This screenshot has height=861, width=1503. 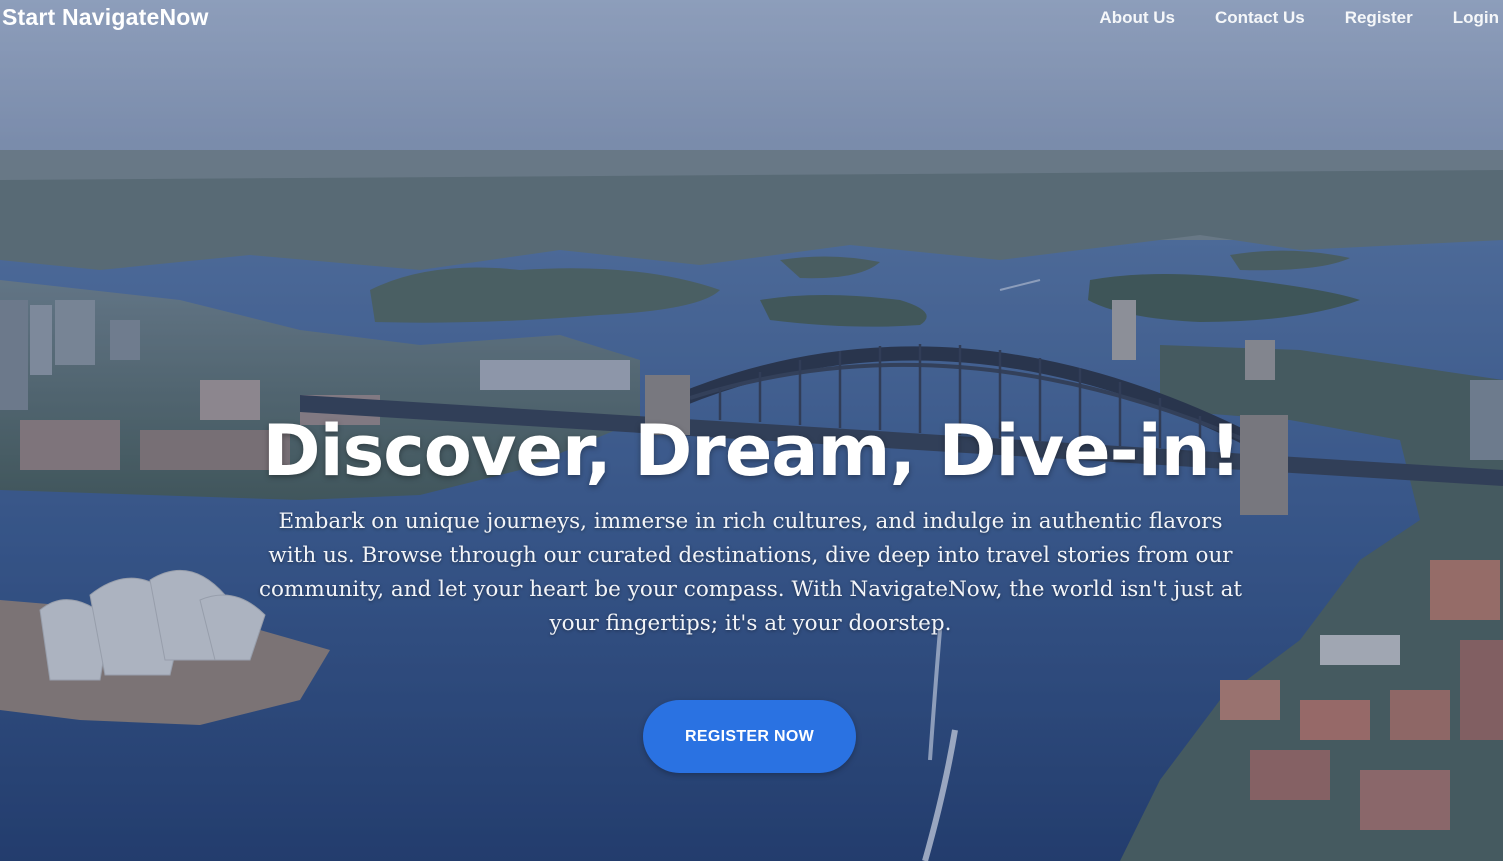 What do you see at coordinates (1137, 18) in the screenshot?
I see `nav-link-about-us: About Us` at bounding box center [1137, 18].